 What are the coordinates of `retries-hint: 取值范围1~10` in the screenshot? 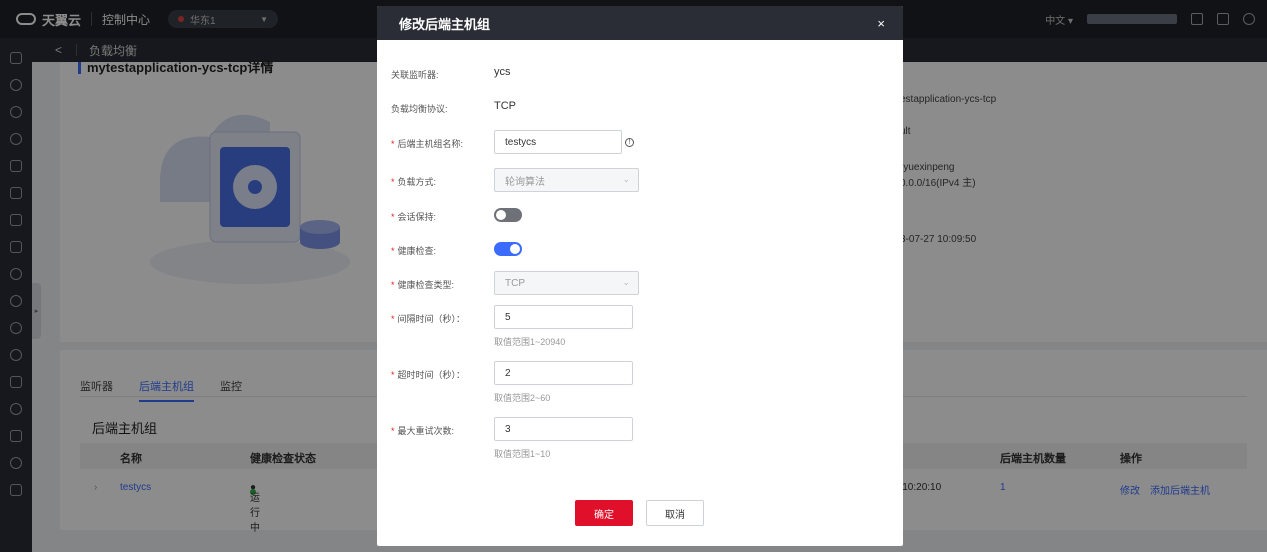 It's located at (522, 454).